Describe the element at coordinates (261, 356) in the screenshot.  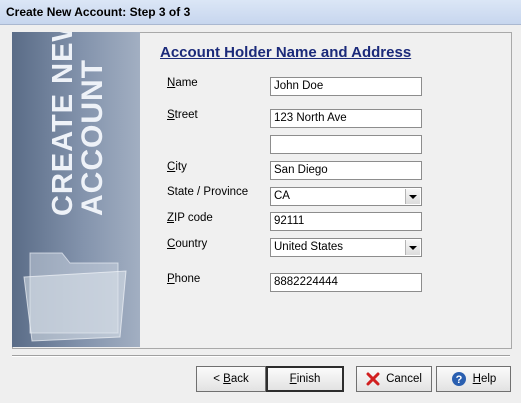
I see `separator` at that location.